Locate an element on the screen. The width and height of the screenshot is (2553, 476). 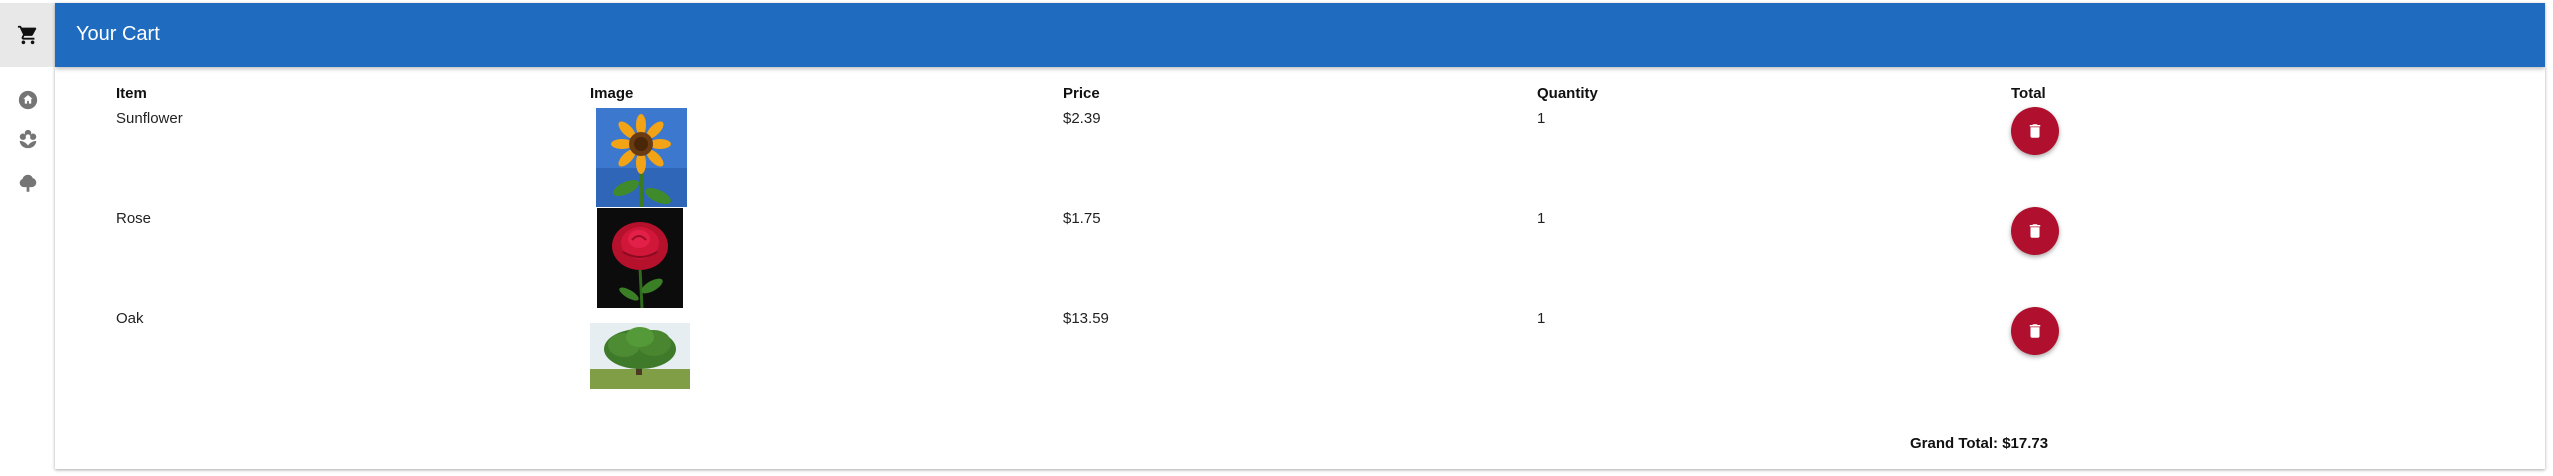
page-title: Your Cart is located at coordinates (118, 34).